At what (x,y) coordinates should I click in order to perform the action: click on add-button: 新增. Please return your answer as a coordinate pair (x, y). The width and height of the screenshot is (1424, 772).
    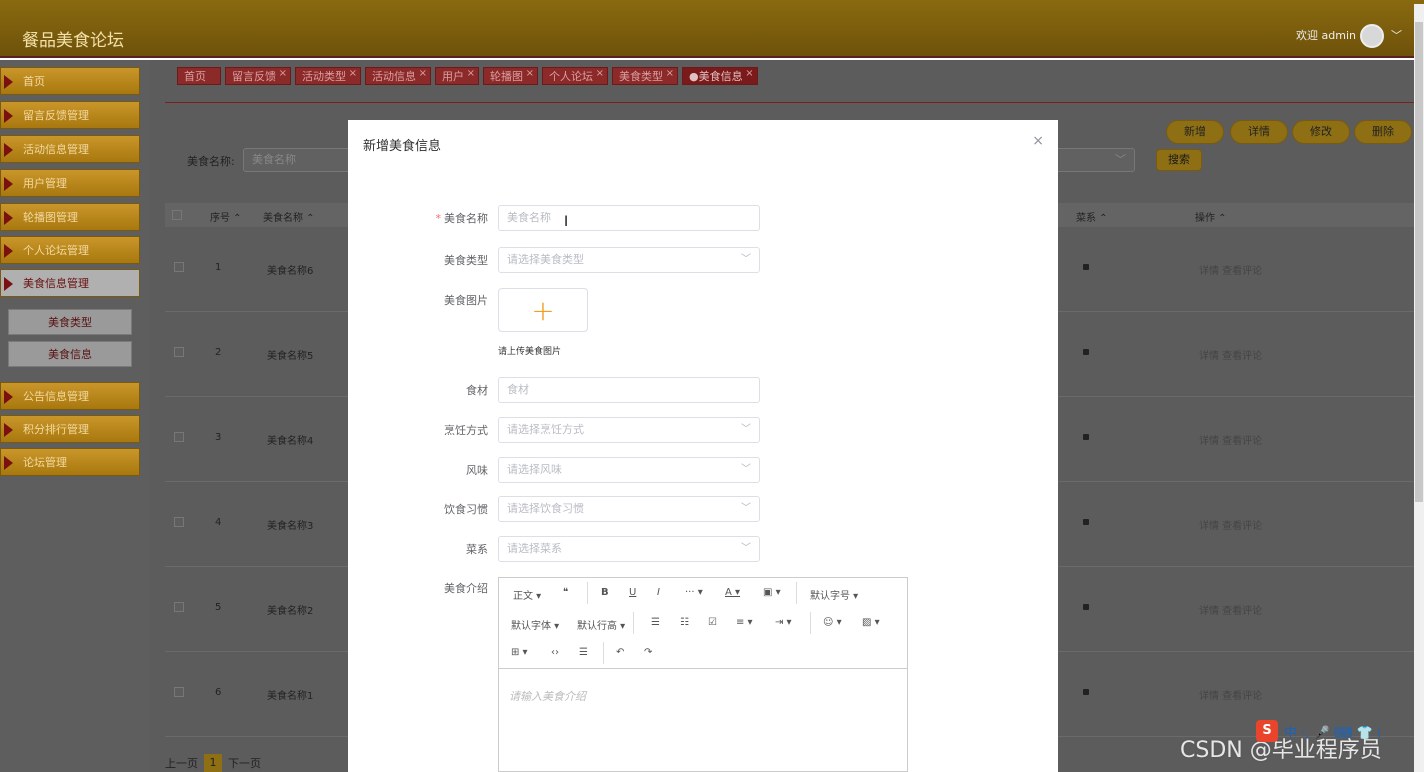
    Looking at the image, I should click on (1195, 132).